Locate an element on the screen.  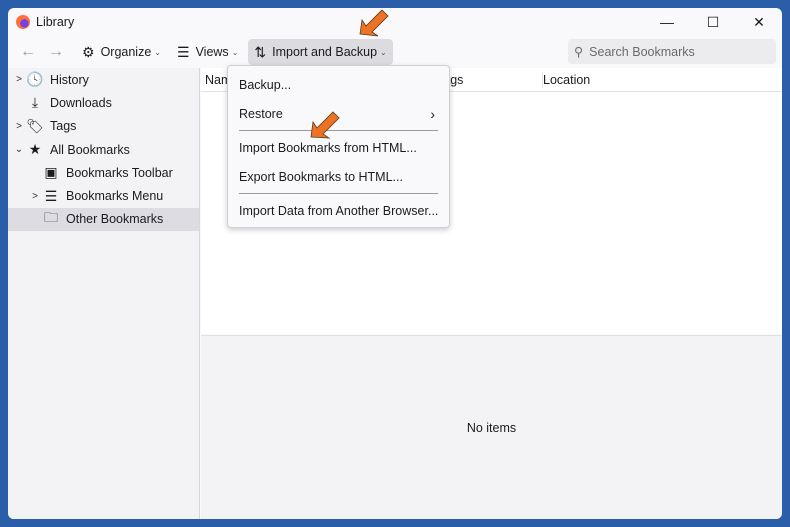
annotation-arrows is located at coordinates (349, 74).